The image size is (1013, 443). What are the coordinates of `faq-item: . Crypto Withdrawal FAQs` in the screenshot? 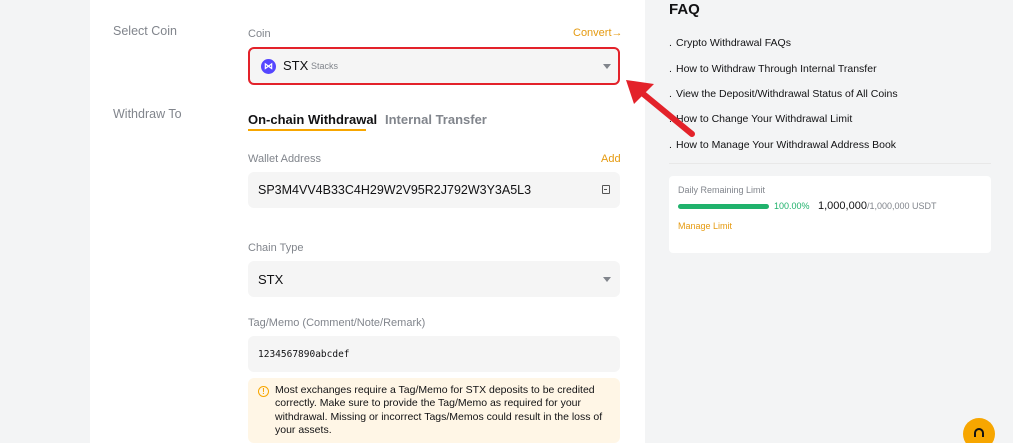 It's located at (730, 43).